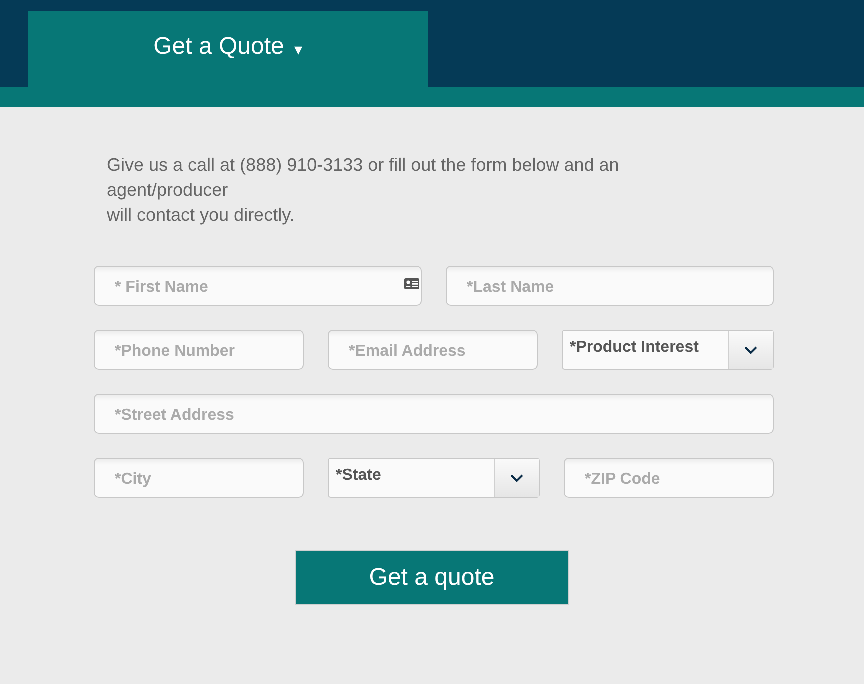 This screenshot has width=864, height=684. Describe the element at coordinates (363, 190) in the screenshot. I see `intro-text: Give us a call at (888) 910-3133 or fill out the form below and an agent/producer will contact you directly.` at that location.